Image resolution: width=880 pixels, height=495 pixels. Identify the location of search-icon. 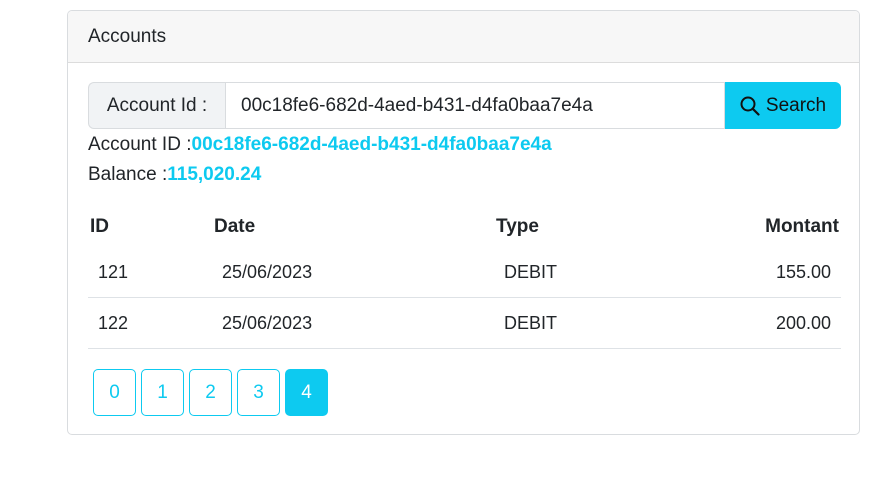
(750, 106).